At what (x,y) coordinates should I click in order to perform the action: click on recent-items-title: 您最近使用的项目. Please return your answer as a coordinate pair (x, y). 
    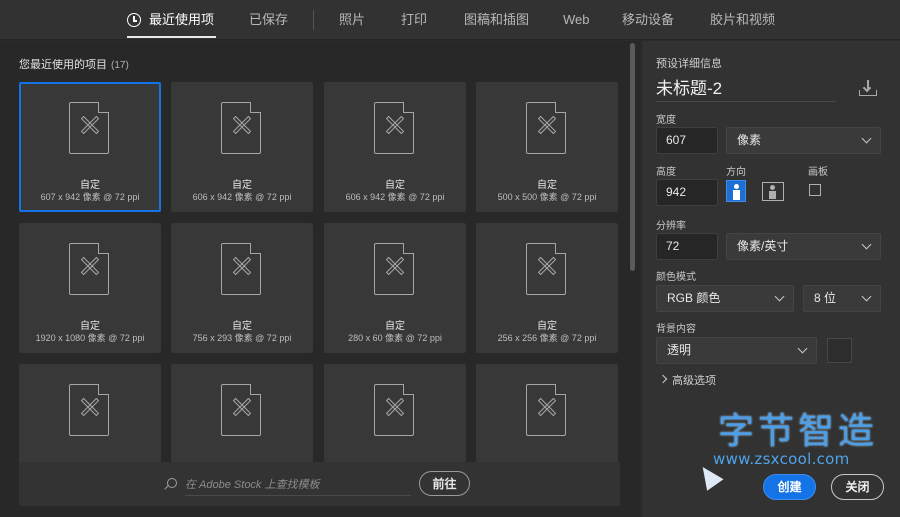
    Looking at the image, I should click on (63, 65).